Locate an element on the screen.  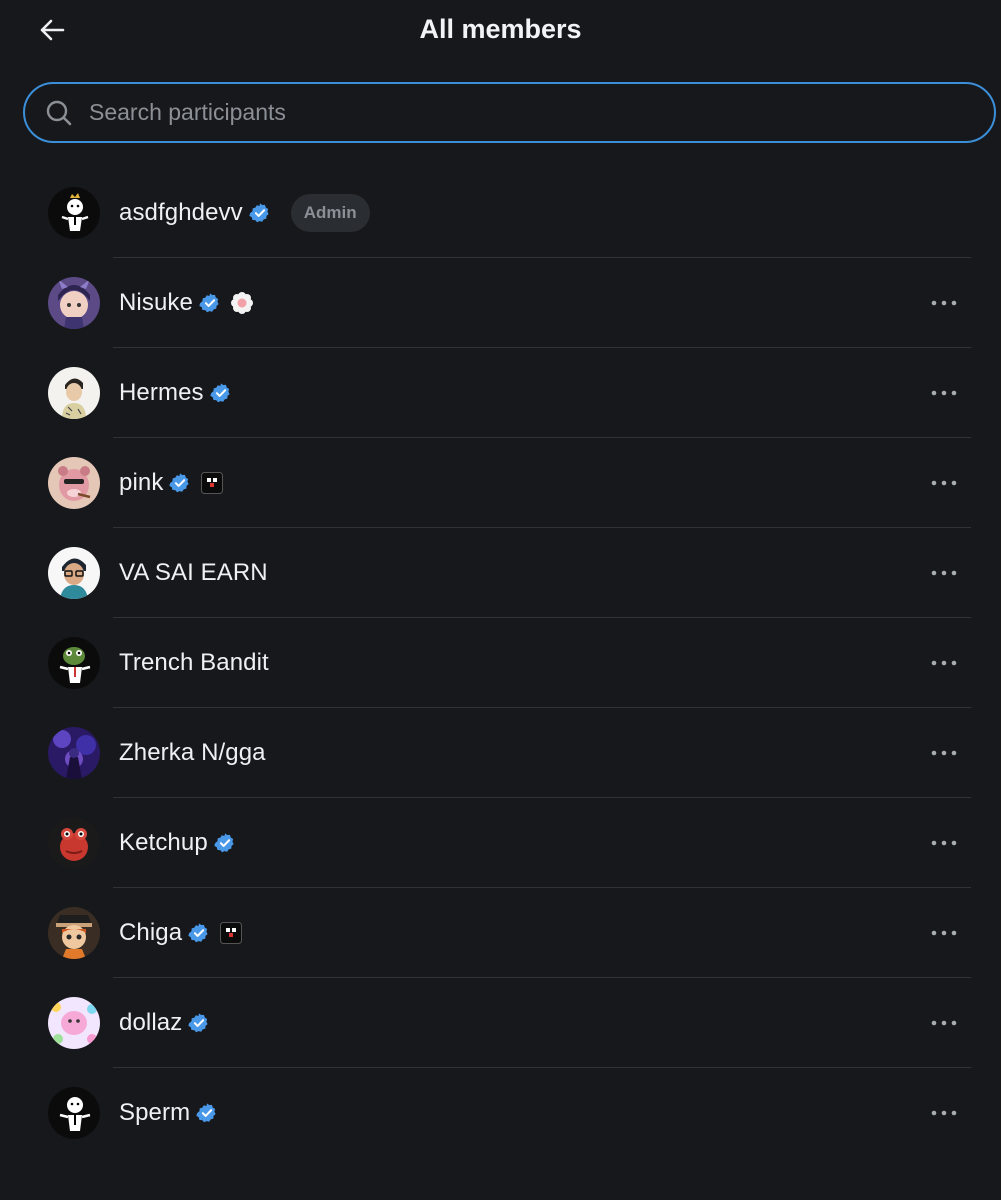
member-name-wrap: dollaz is located at coordinates (164, 1023).